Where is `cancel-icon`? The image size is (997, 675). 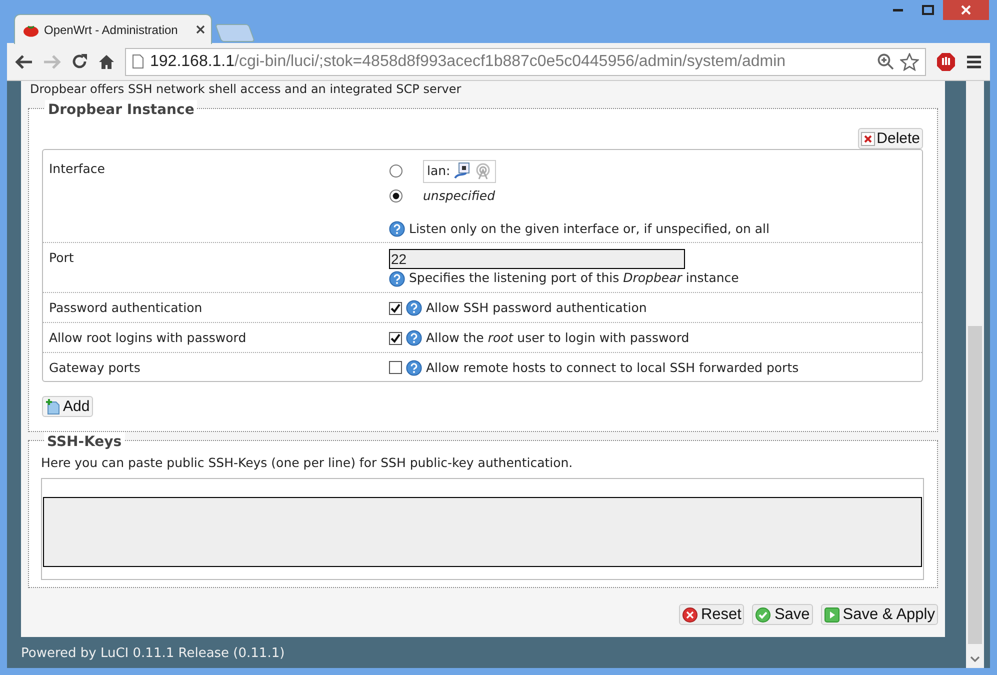 cancel-icon is located at coordinates (690, 614).